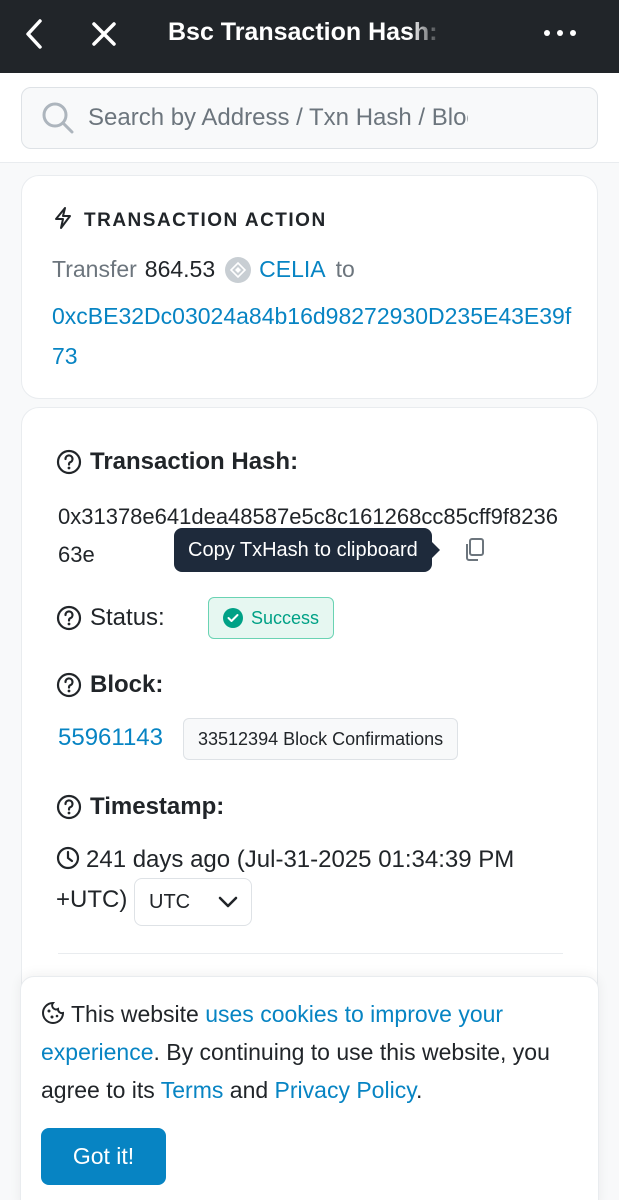 Image resolution: width=619 pixels, height=1200 pixels. I want to click on cookie-icon, so click(53, 1013).